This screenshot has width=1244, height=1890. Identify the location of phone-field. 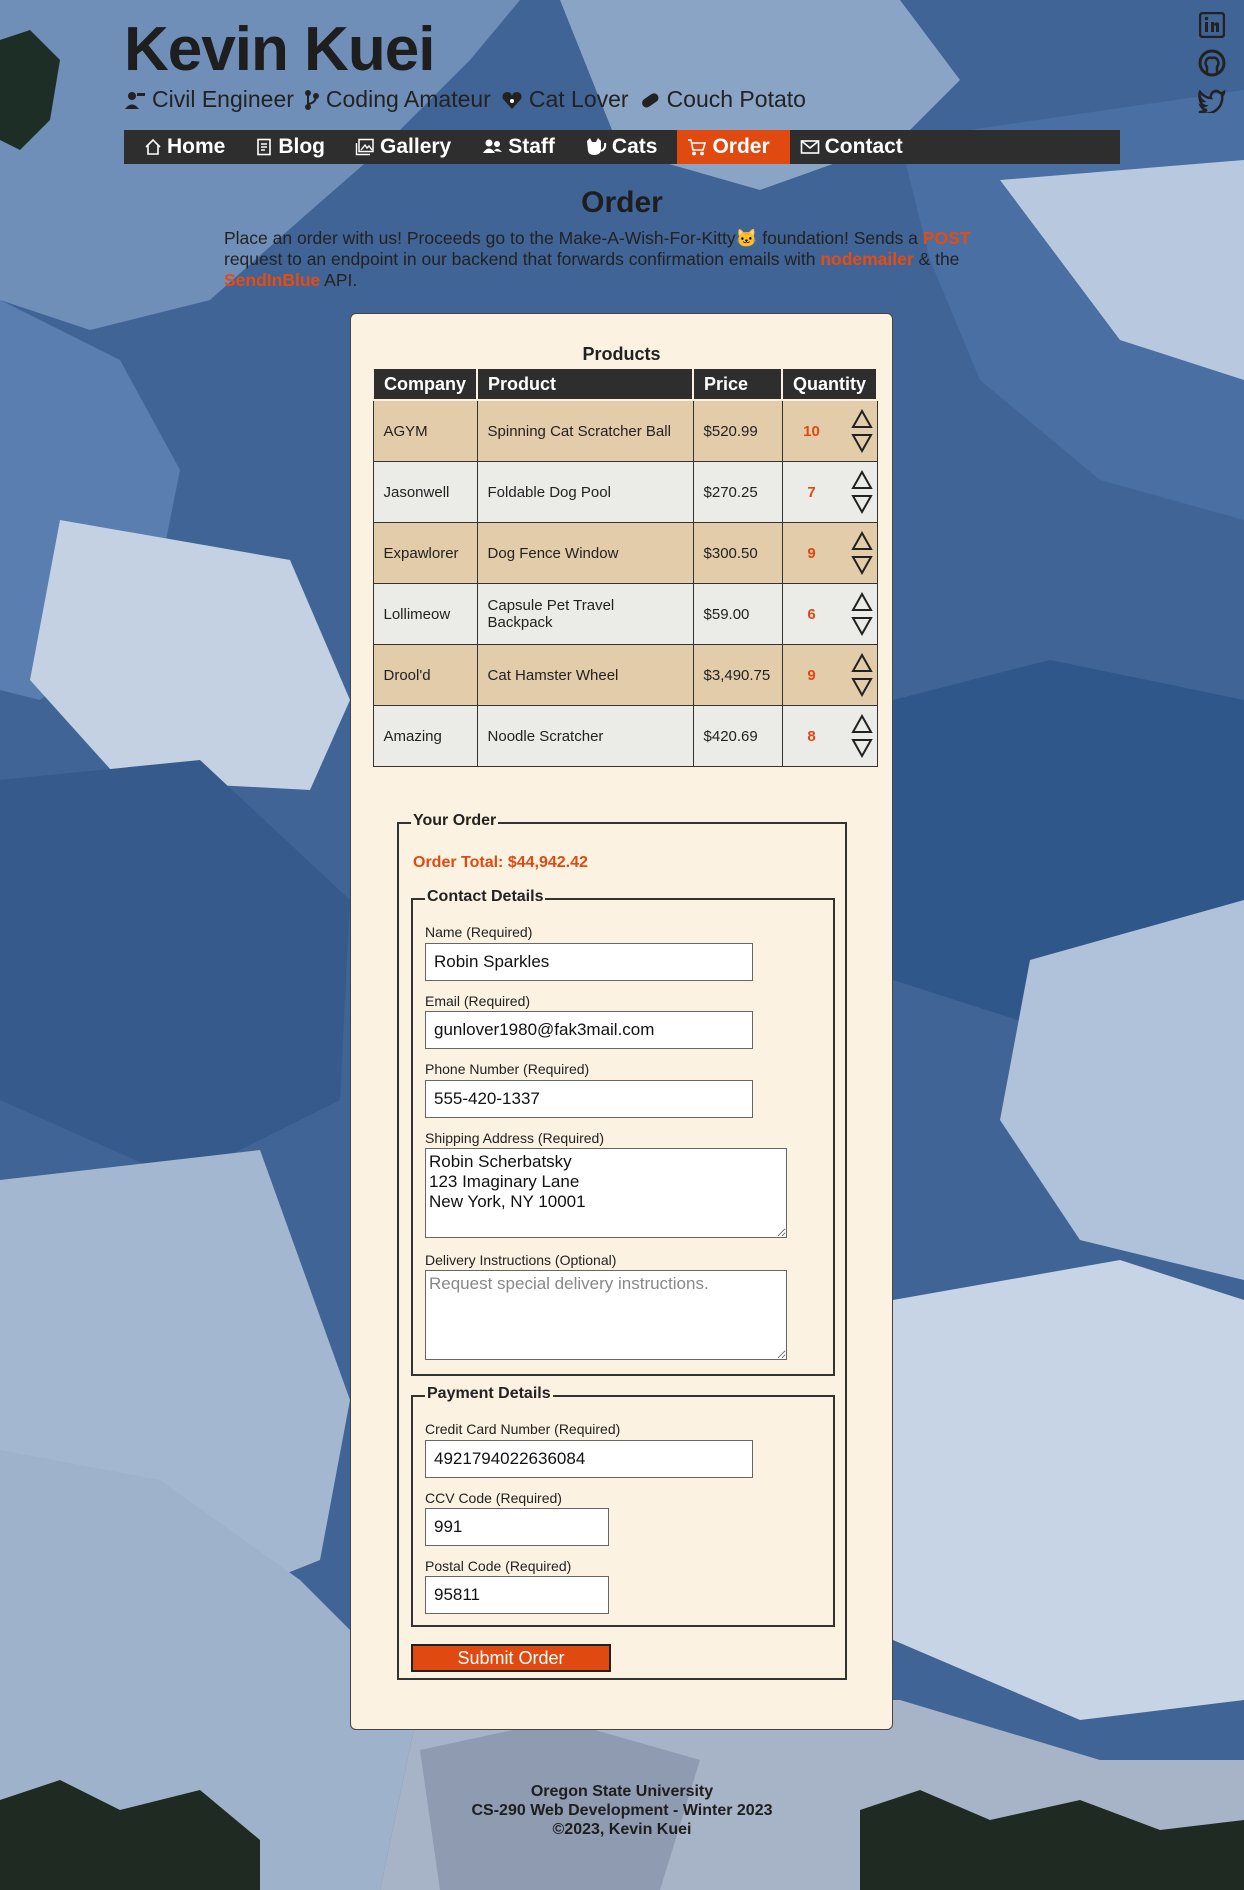
(589, 1099).